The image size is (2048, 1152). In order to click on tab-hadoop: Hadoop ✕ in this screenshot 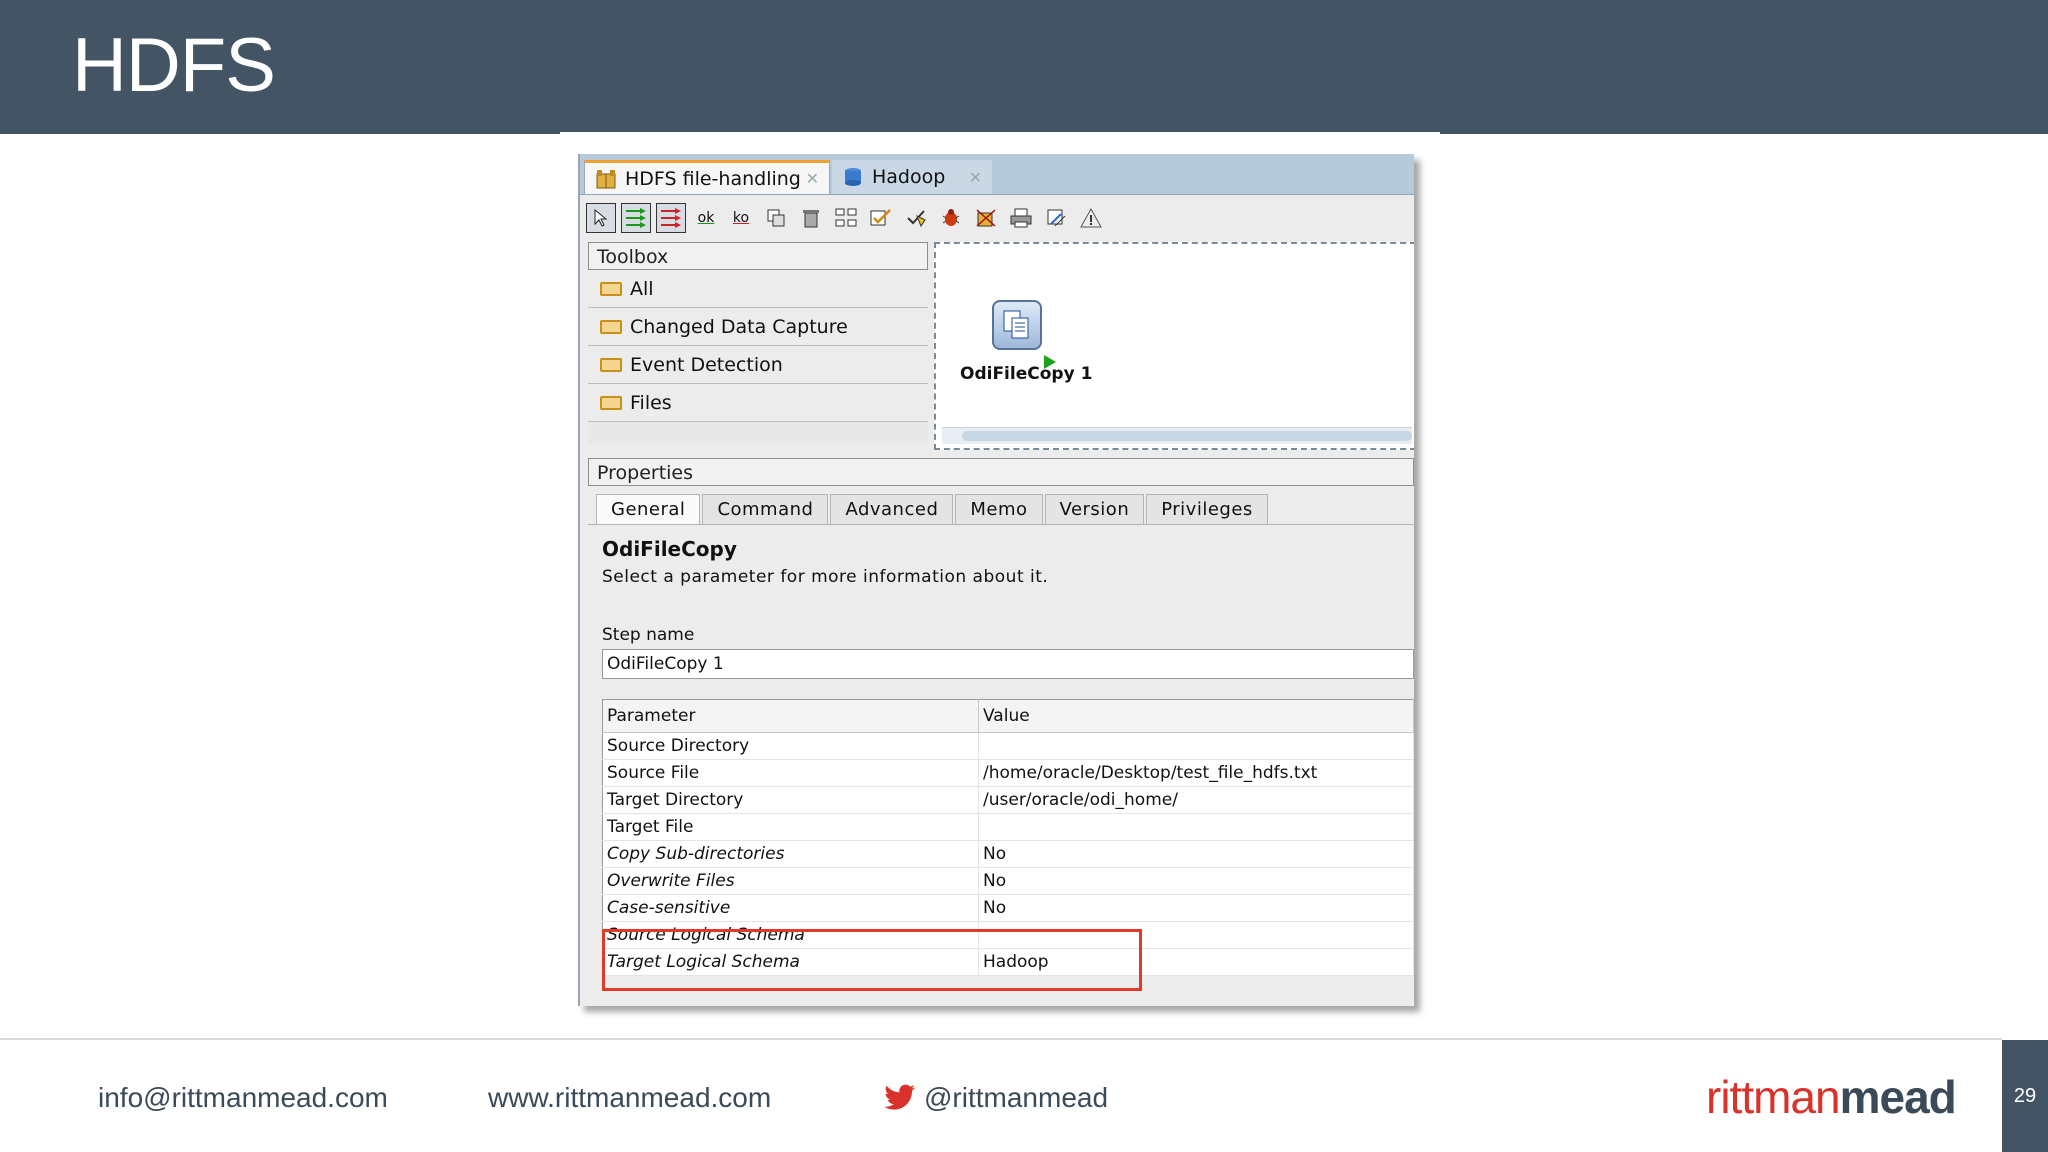, I will do `click(912, 177)`.